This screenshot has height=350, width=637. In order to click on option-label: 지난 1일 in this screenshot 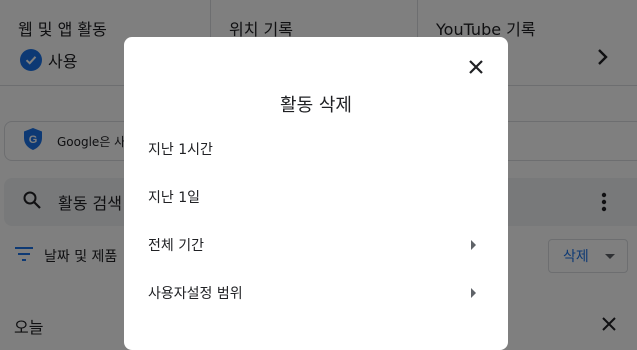, I will do `click(174, 198)`.